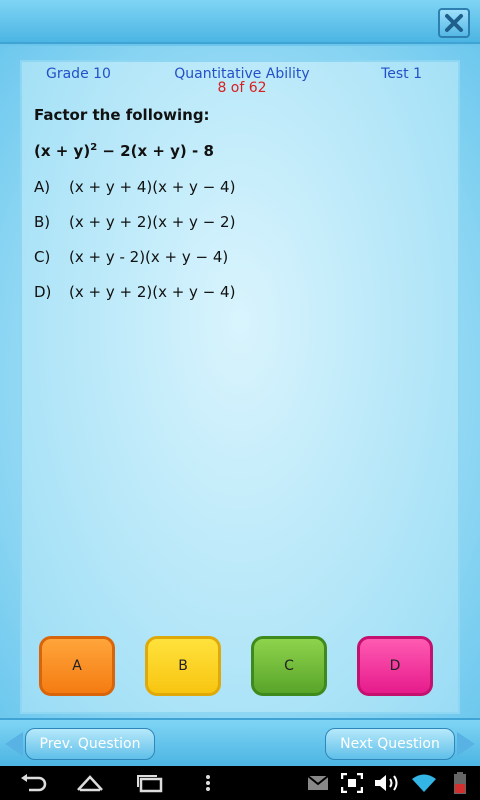  I want to click on gmail-icon, so click(318, 783).